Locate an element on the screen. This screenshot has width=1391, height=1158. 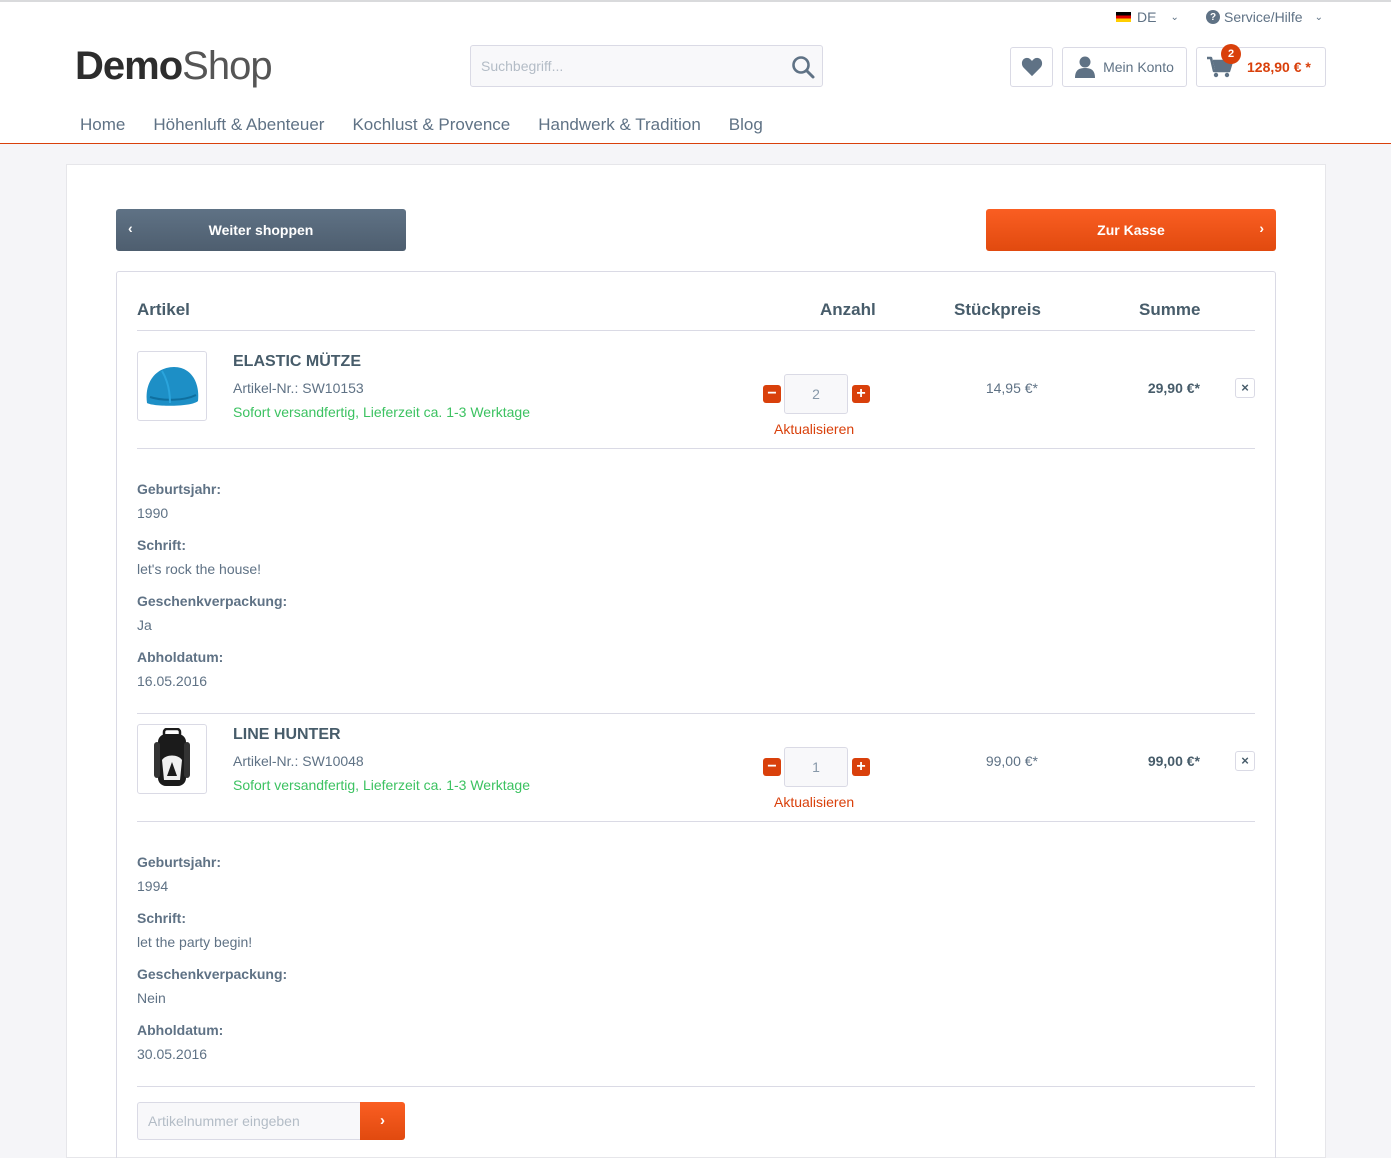
nav-item-handwerk: Handwerk & Tradition is located at coordinates (619, 125).